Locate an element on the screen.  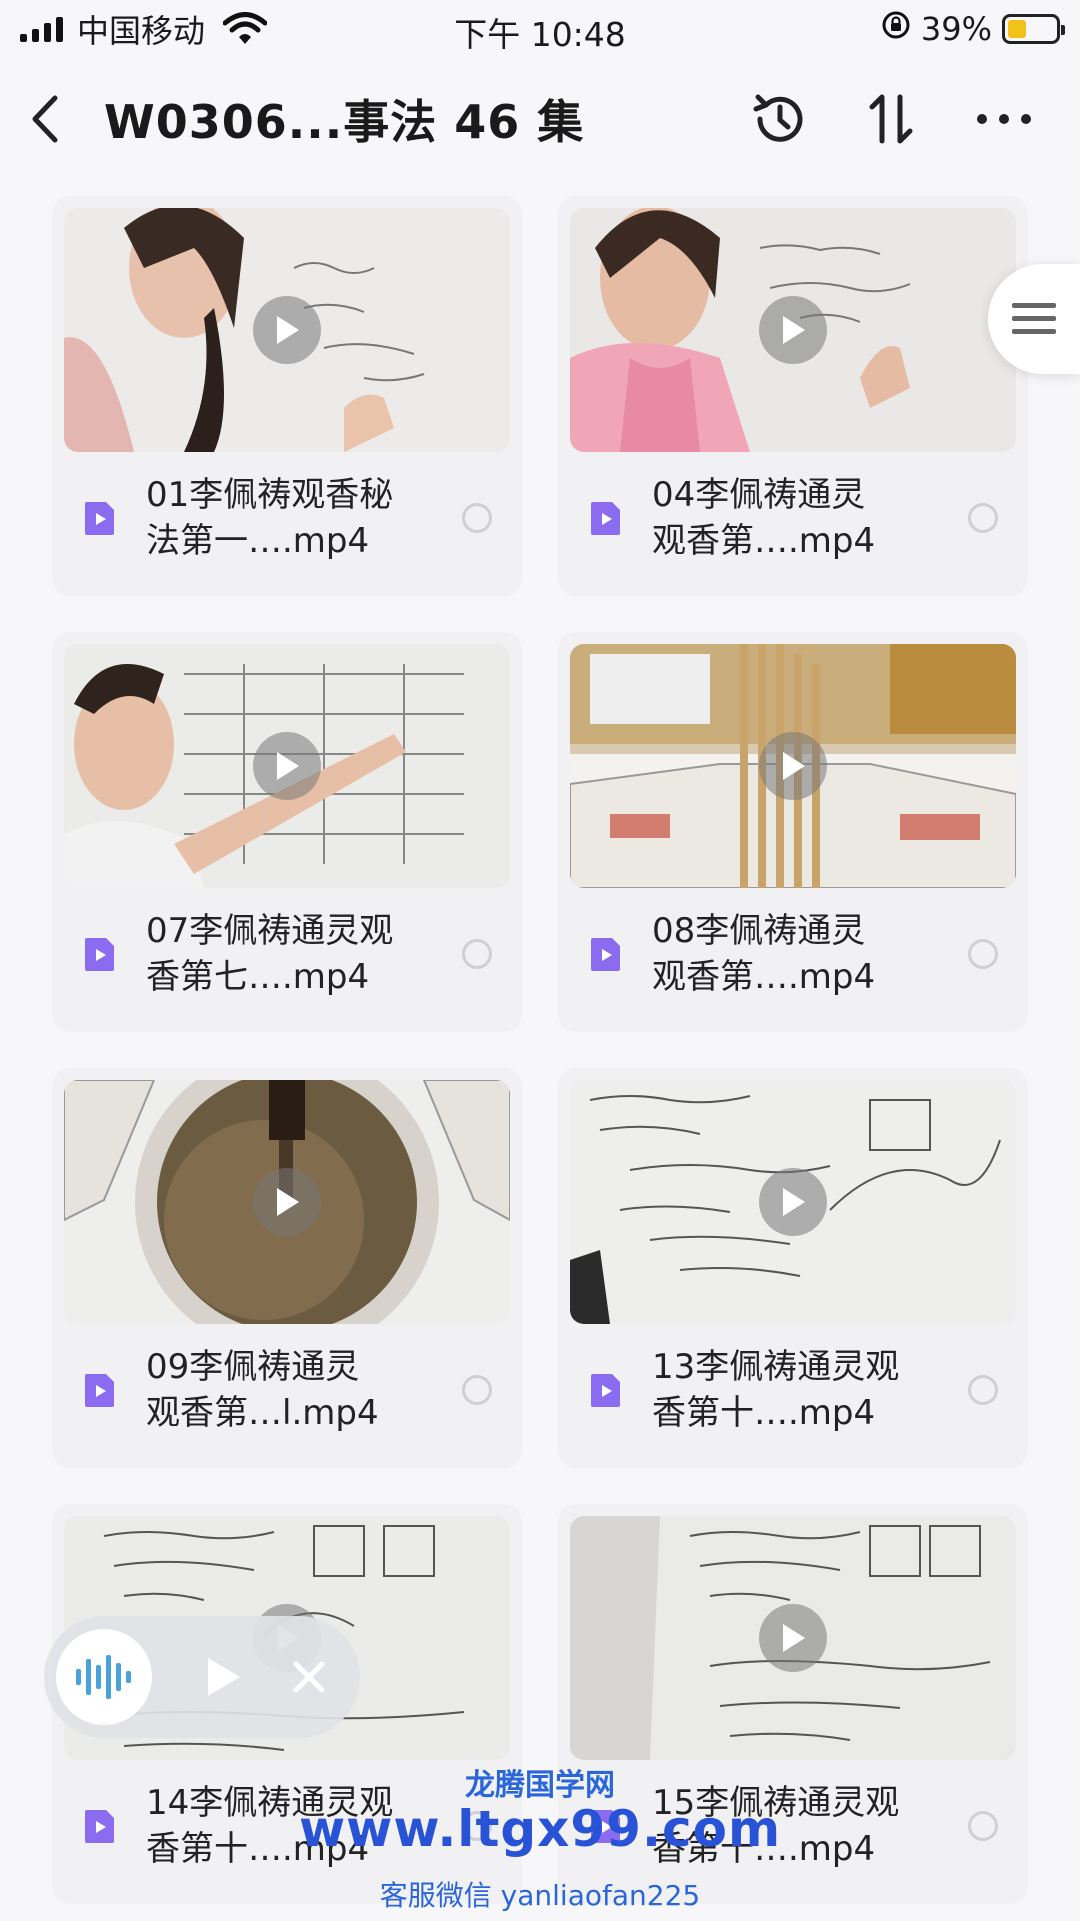
file-name: 07李佩祷通灵观 香第七….mp4 is located at coordinates (270, 954).